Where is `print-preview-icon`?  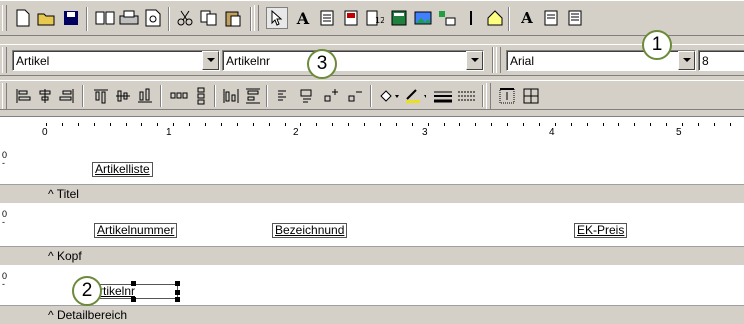
print-preview-icon is located at coordinates (153, 18).